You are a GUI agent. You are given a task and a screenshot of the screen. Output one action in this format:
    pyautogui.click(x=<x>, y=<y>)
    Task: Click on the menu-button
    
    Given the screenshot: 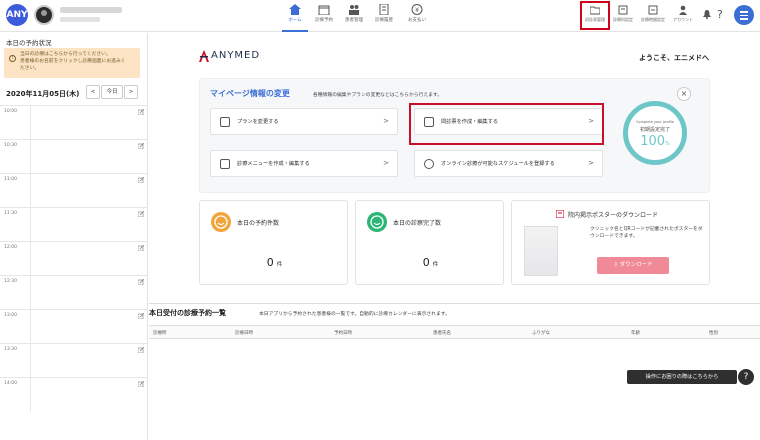 What is the action you would take?
    pyautogui.click(x=744, y=15)
    